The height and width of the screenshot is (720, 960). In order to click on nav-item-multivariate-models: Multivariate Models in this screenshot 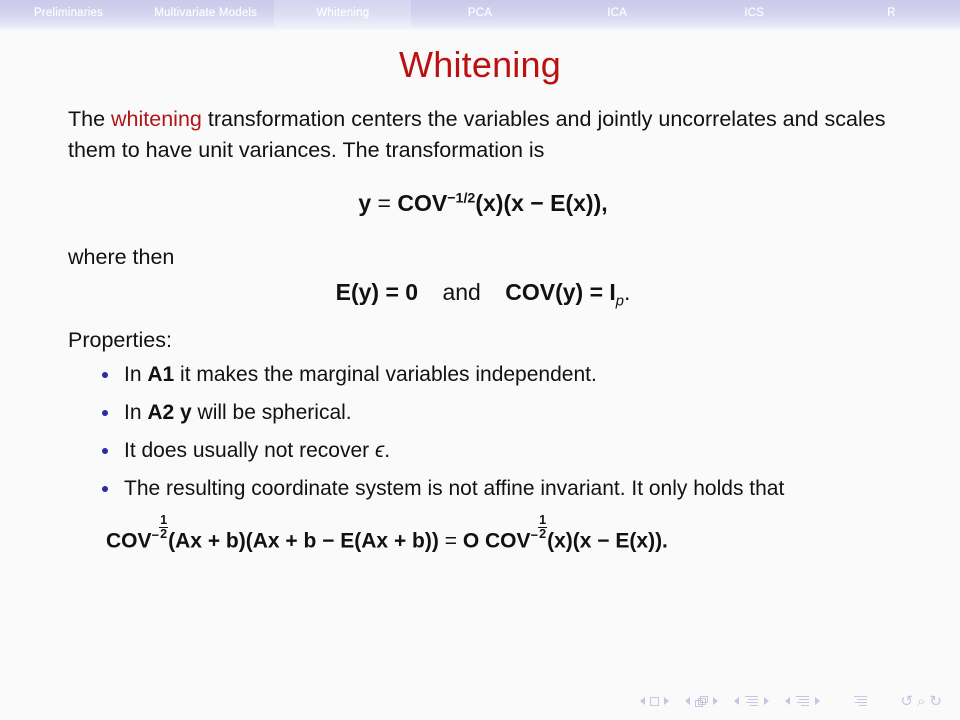, I will do `click(205, 13)`.